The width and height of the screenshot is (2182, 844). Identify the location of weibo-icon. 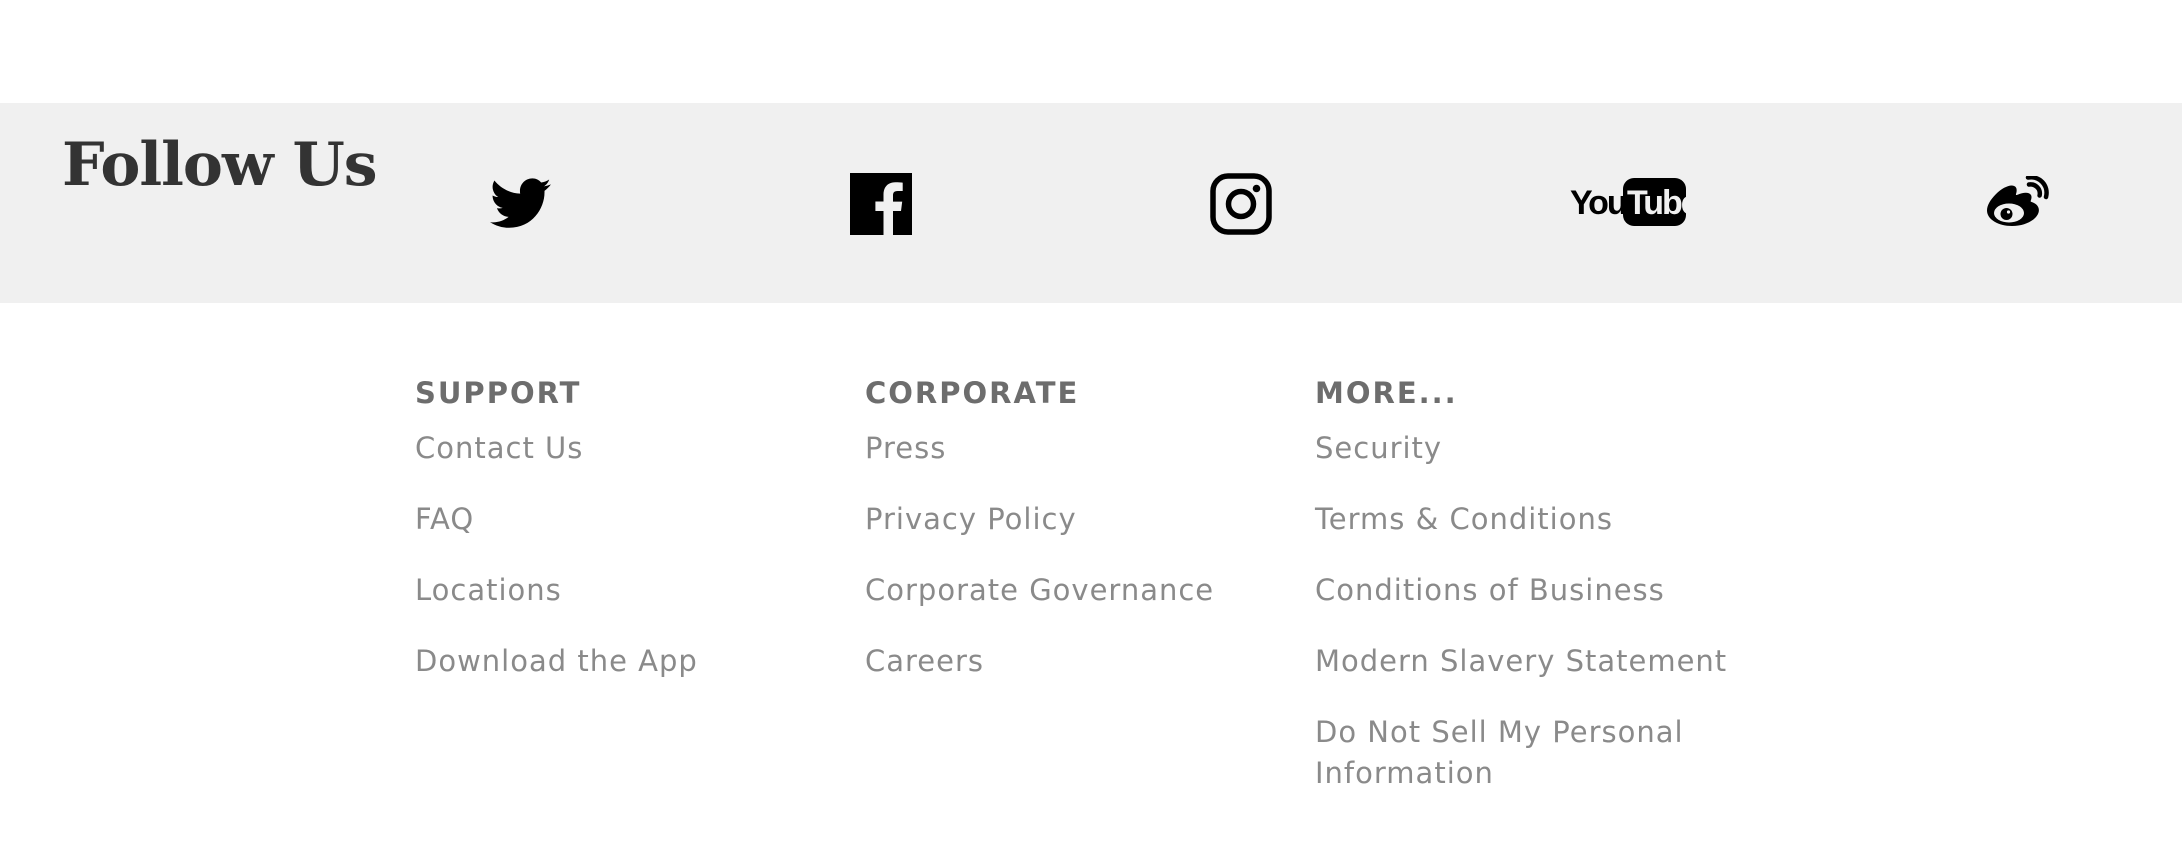
(2018, 201).